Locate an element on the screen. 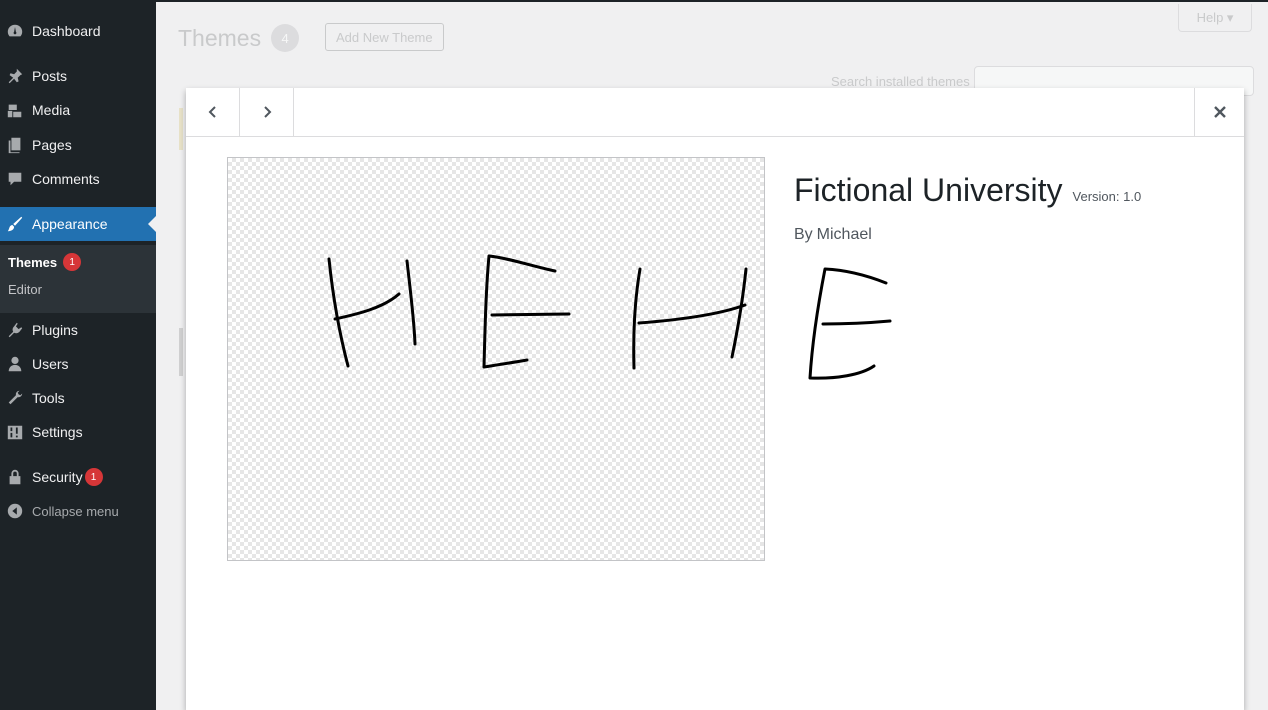 The height and width of the screenshot is (710, 1268). next-theme-button is located at coordinates (267, 112).